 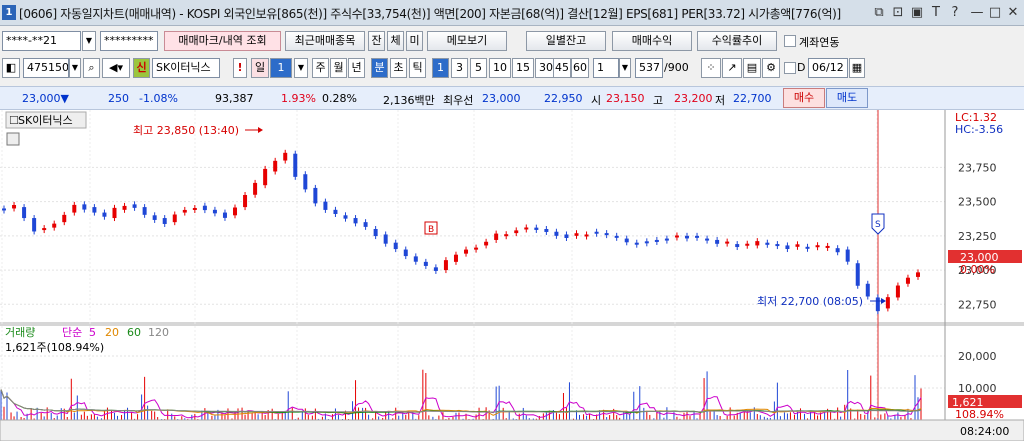 What do you see at coordinates (879, 13) in the screenshot?
I see `copy-window-icon: ⧉` at bounding box center [879, 13].